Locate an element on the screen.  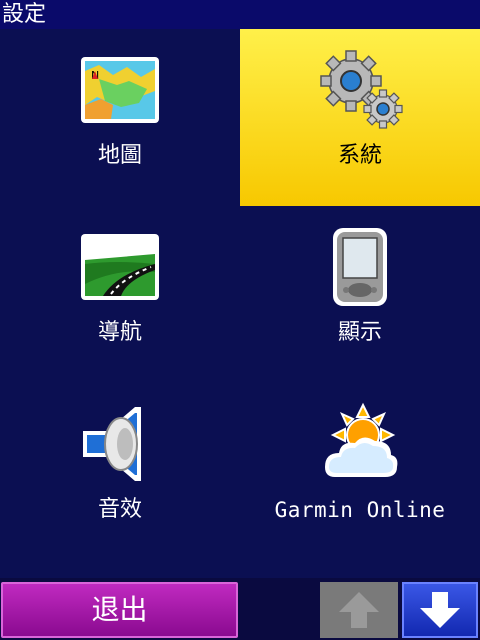
tile-map: N 地圖 is located at coordinates (120, 117).